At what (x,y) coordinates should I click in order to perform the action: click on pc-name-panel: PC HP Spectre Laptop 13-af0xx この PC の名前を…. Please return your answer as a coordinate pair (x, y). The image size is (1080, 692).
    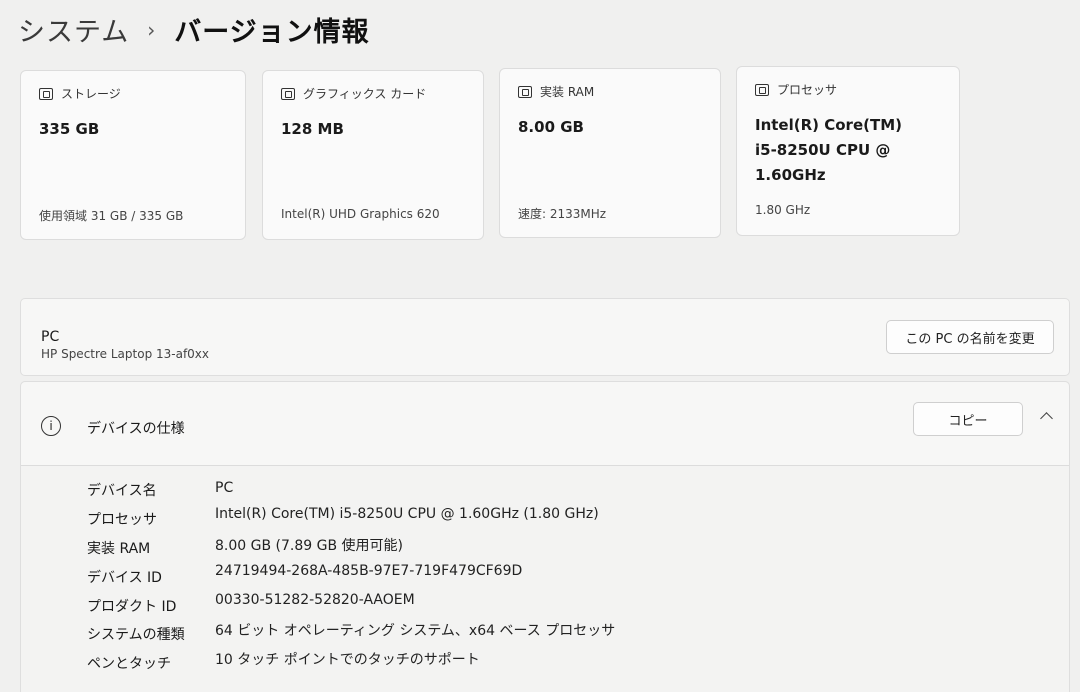
    Looking at the image, I should click on (545, 337).